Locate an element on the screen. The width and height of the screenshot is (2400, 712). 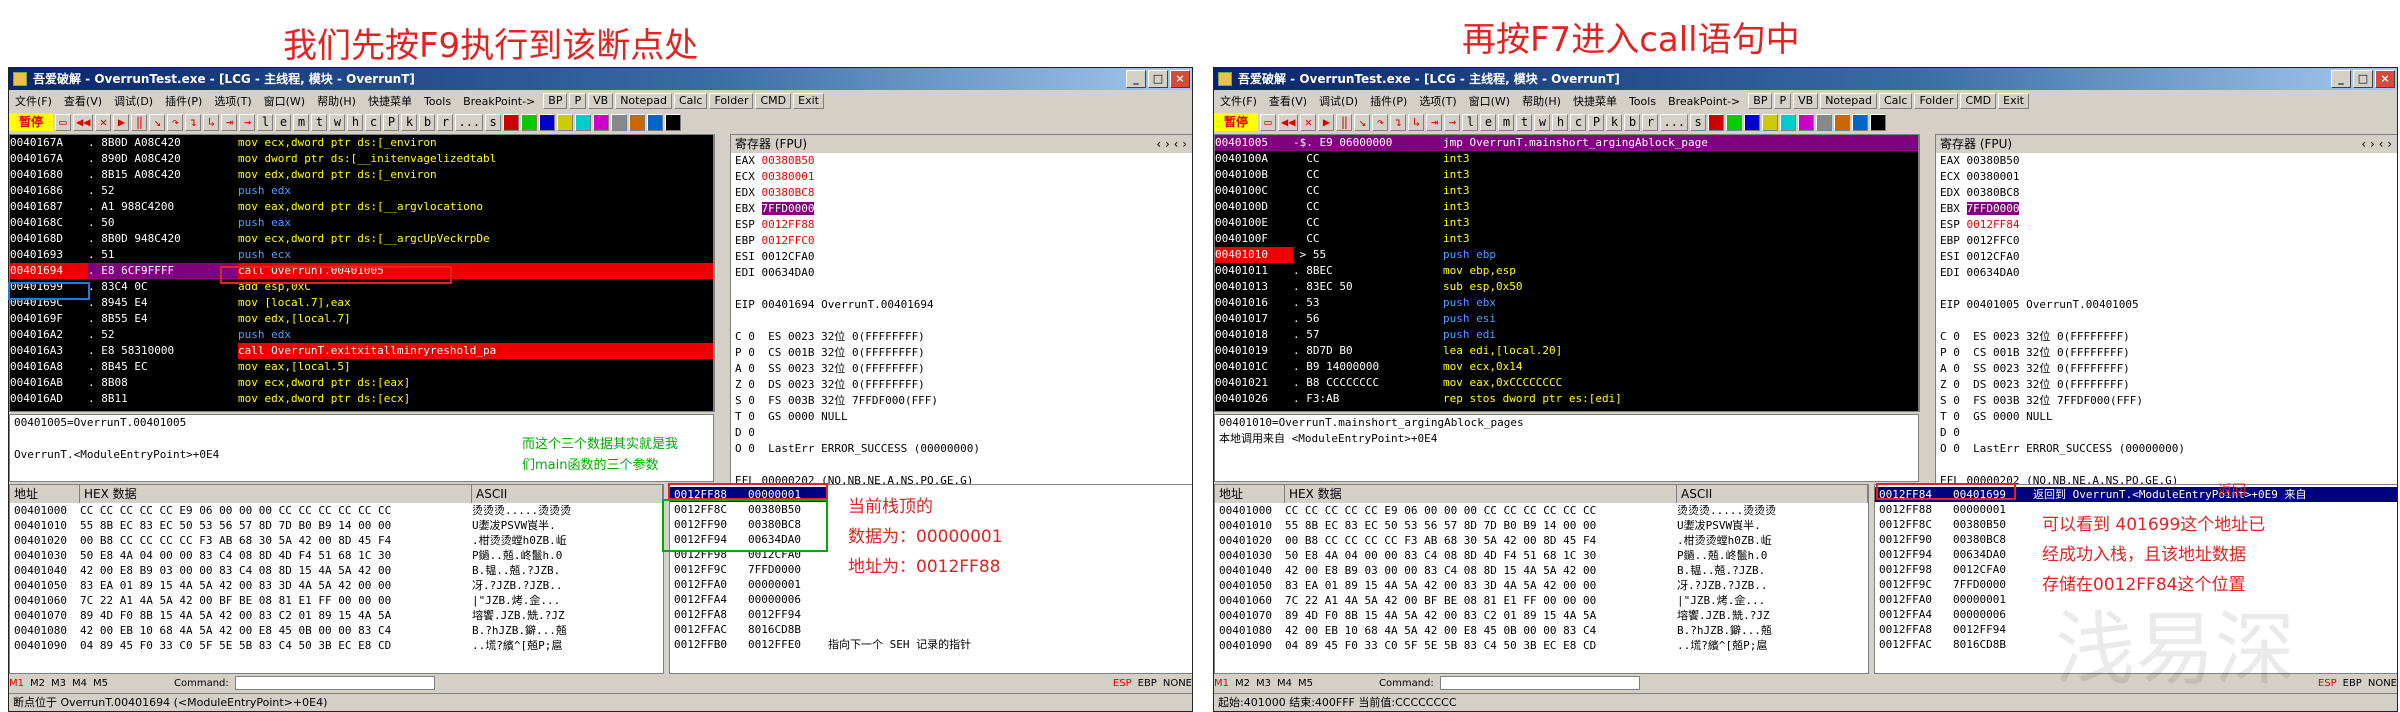
toolbar-letter-button: b is located at coordinates (427, 122).